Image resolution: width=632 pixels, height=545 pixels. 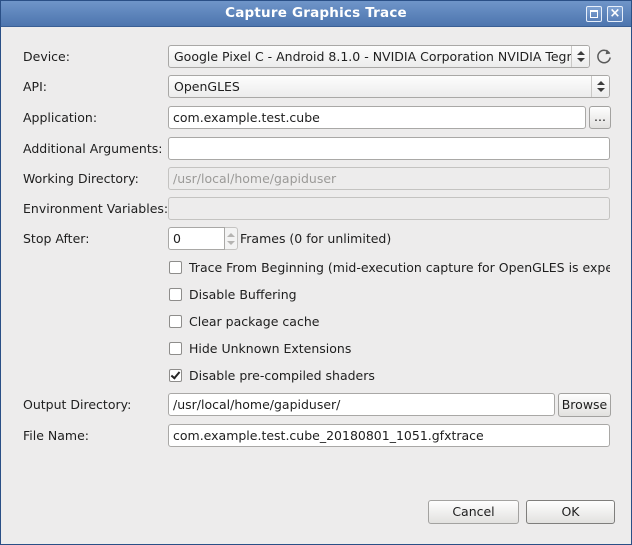 What do you see at coordinates (584, 405) in the screenshot?
I see `output-directory-browse-button: Browse` at bounding box center [584, 405].